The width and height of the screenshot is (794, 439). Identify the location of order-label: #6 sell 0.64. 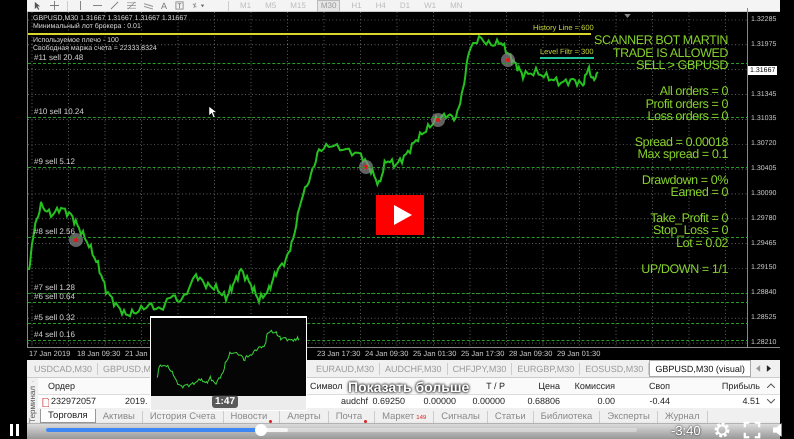
(54, 297).